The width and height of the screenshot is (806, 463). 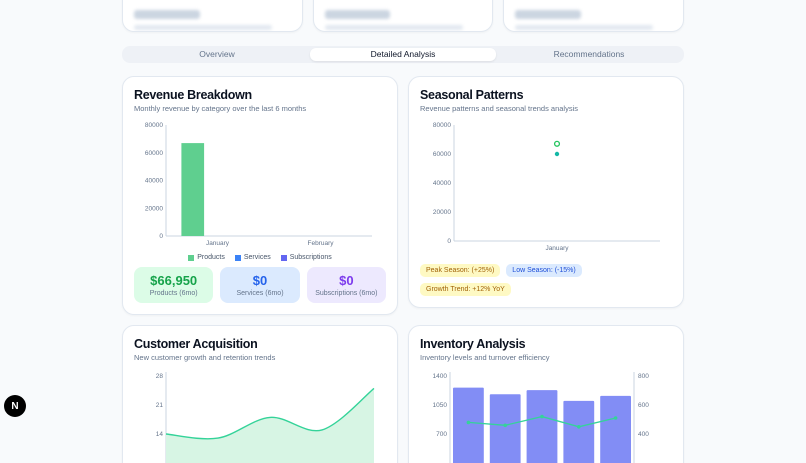 What do you see at coordinates (441, 434) in the screenshot?
I see `svg-text: 700` at bounding box center [441, 434].